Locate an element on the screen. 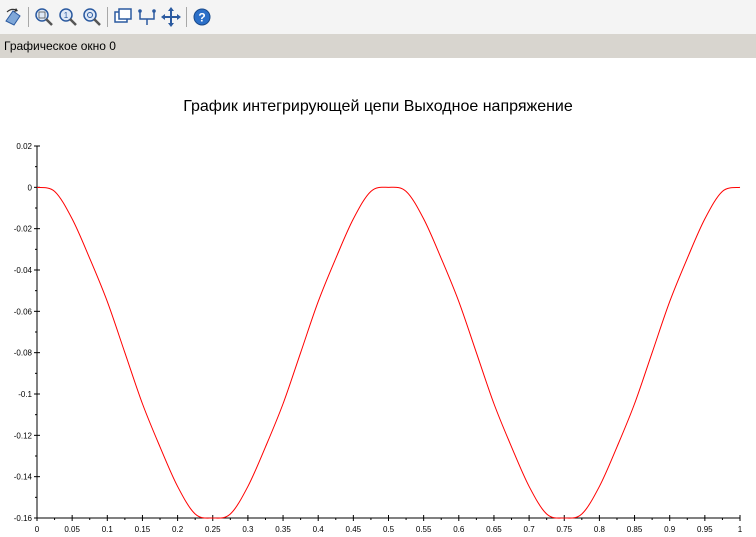 This screenshot has height=537, width=756. zoom-area-button is located at coordinates (44, 17).